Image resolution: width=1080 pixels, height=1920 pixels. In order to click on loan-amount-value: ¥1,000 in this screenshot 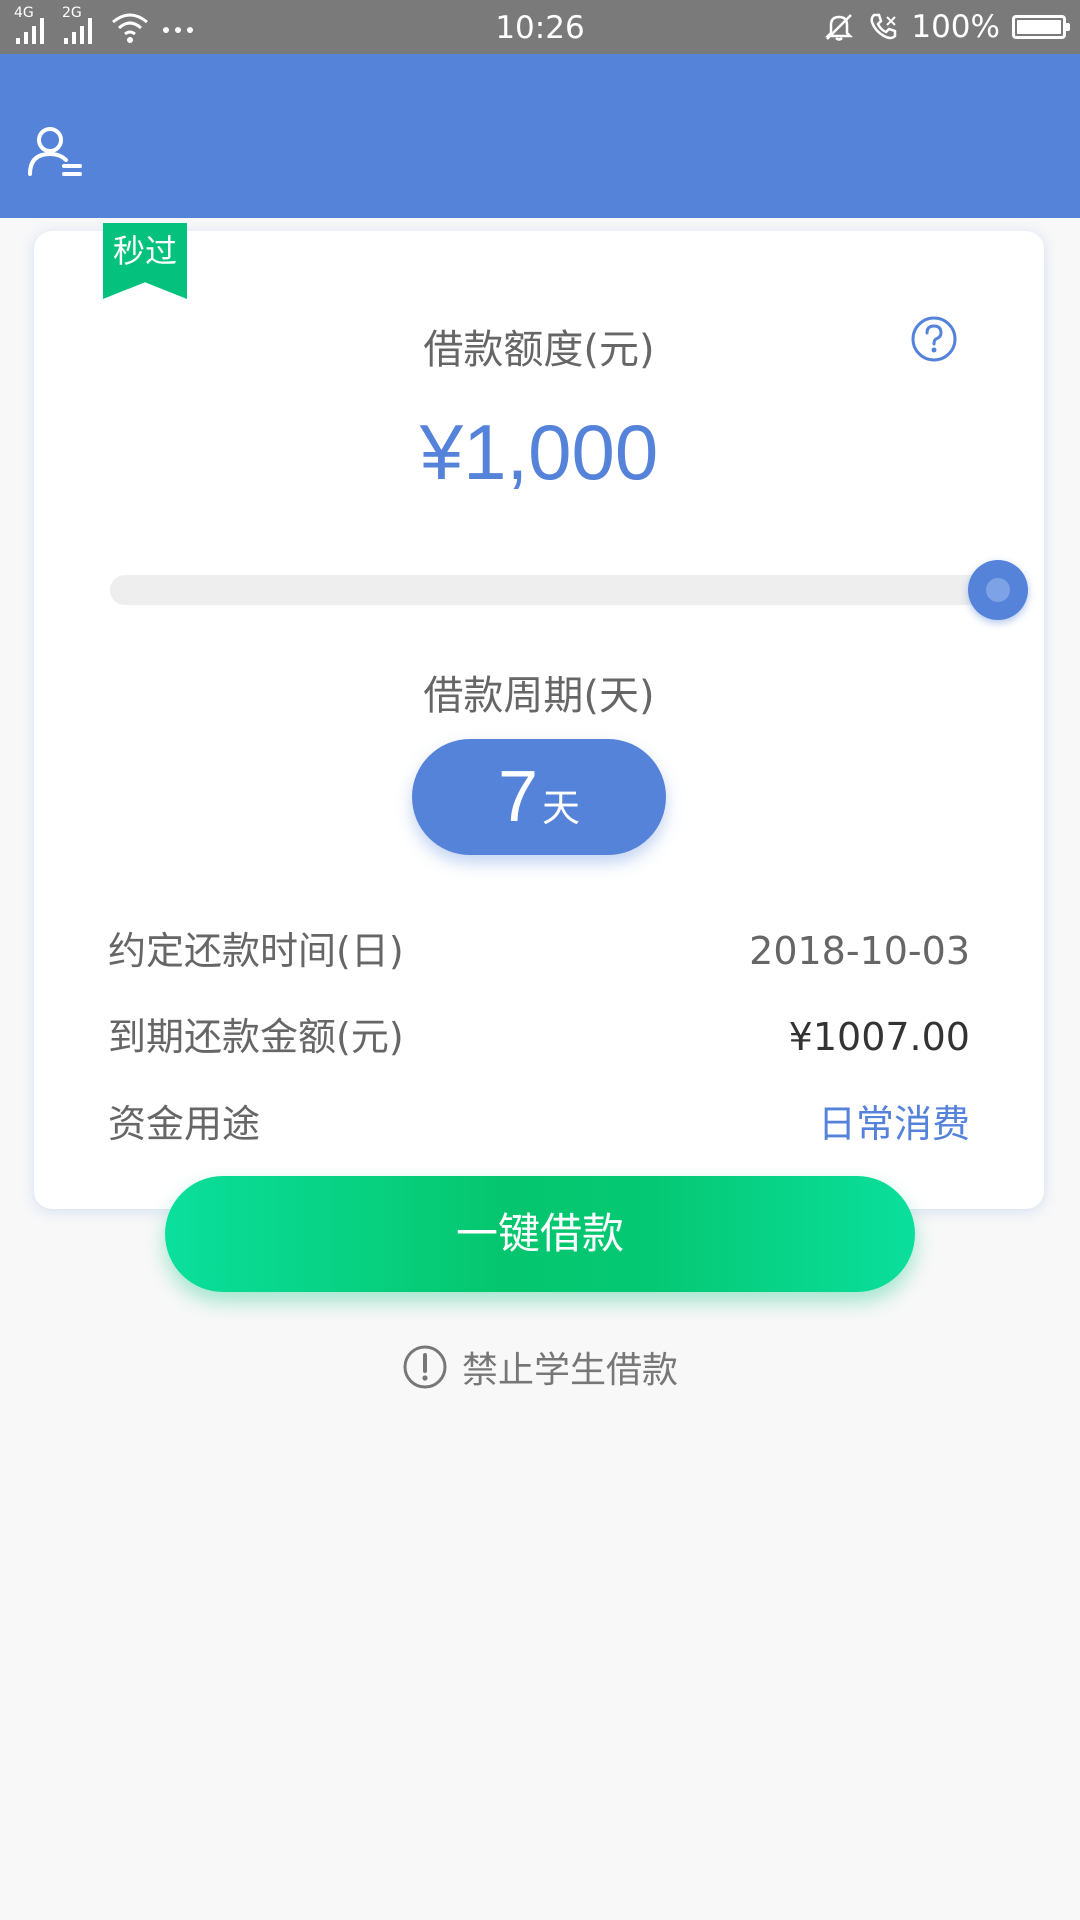, I will do `click(539, 452)`.